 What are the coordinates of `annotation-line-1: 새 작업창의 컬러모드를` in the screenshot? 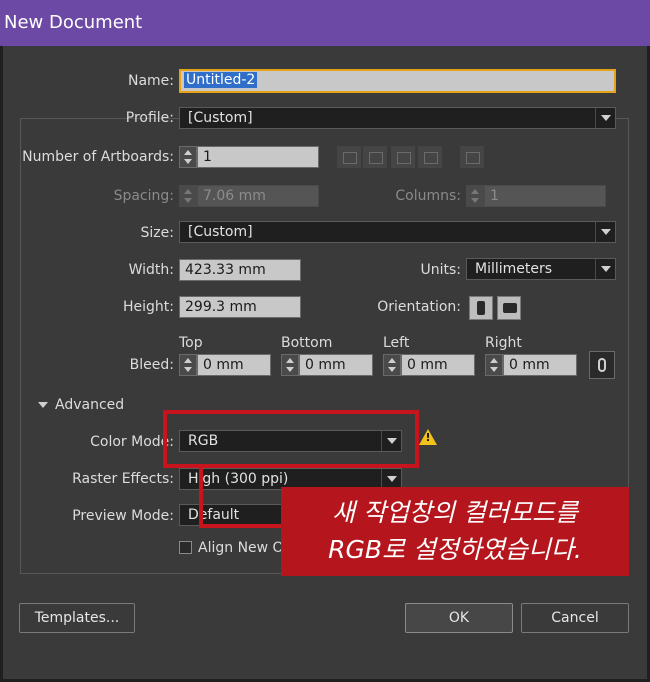 It's located at (455, 512).